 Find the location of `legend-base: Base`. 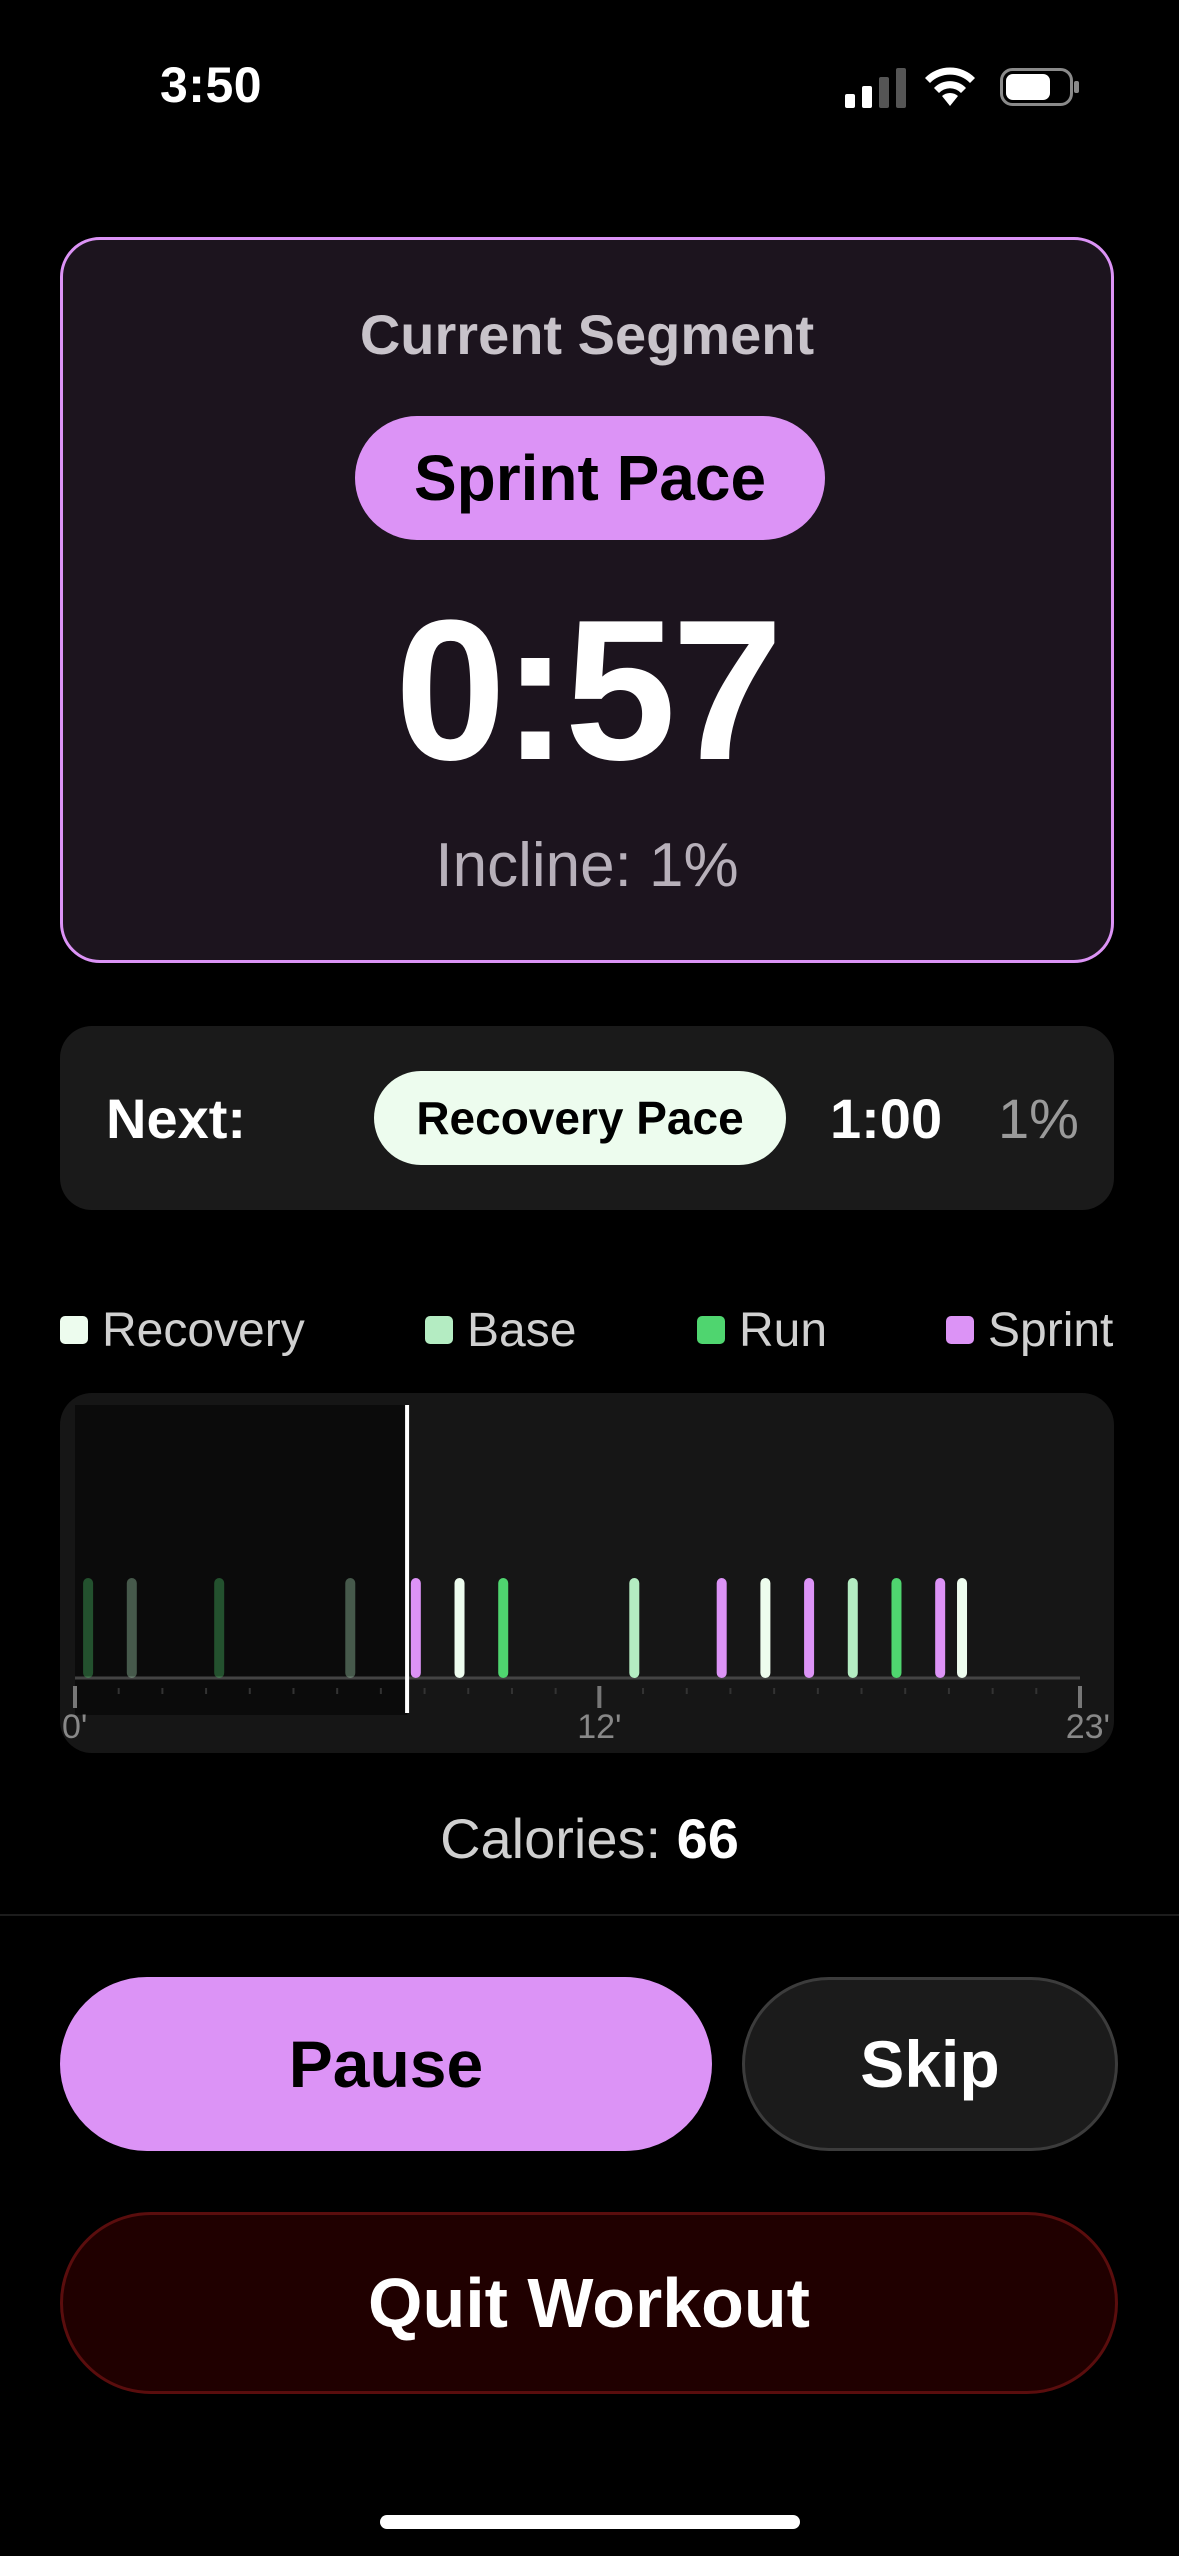

legend-base: Base is located at coordinates (500, 1330).